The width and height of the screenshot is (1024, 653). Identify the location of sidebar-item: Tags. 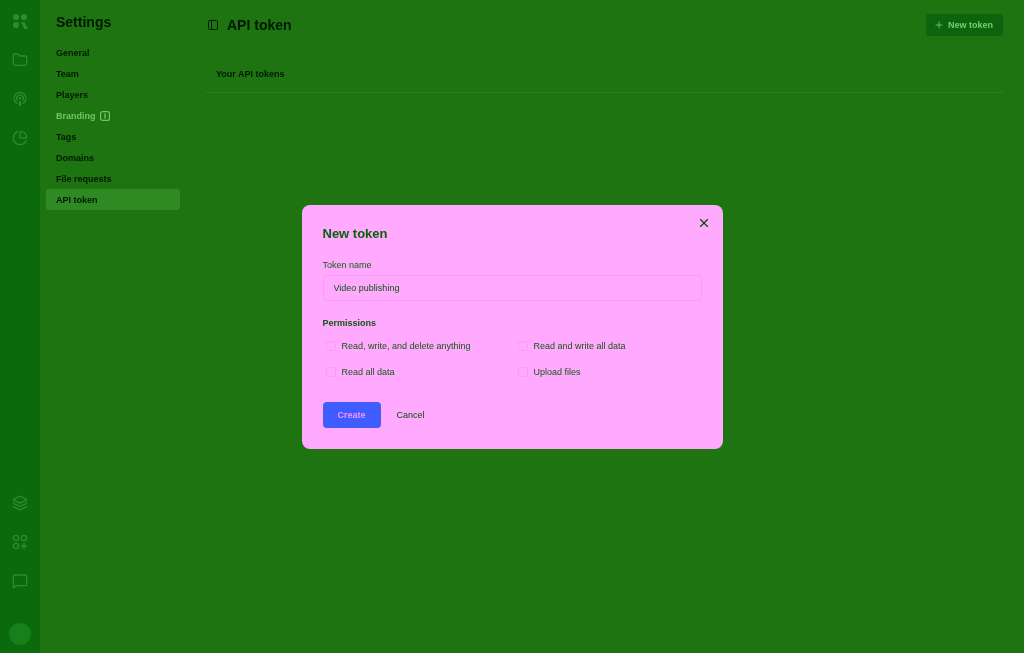
(113, 136).